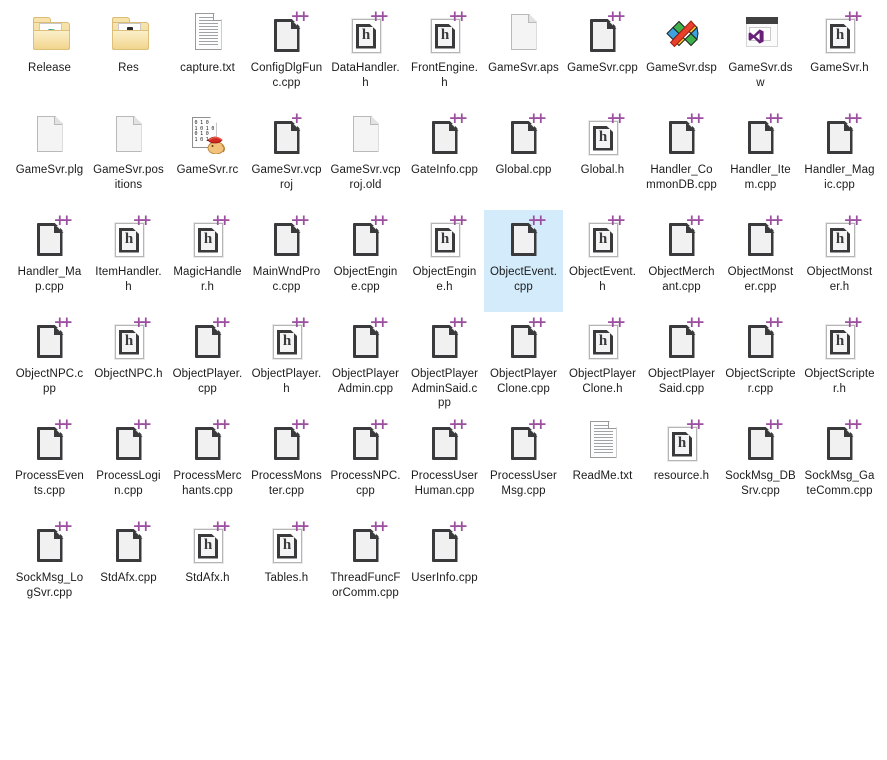 This screenshot has width=887, height=760. I want to click on file-item: + + ProcessLogin.cpp, so click(128, 465).